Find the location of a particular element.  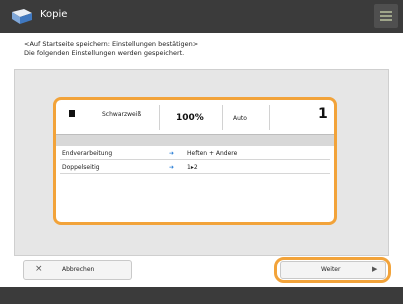

setting-value: 1▸2 is located at coordinates (192, 167).